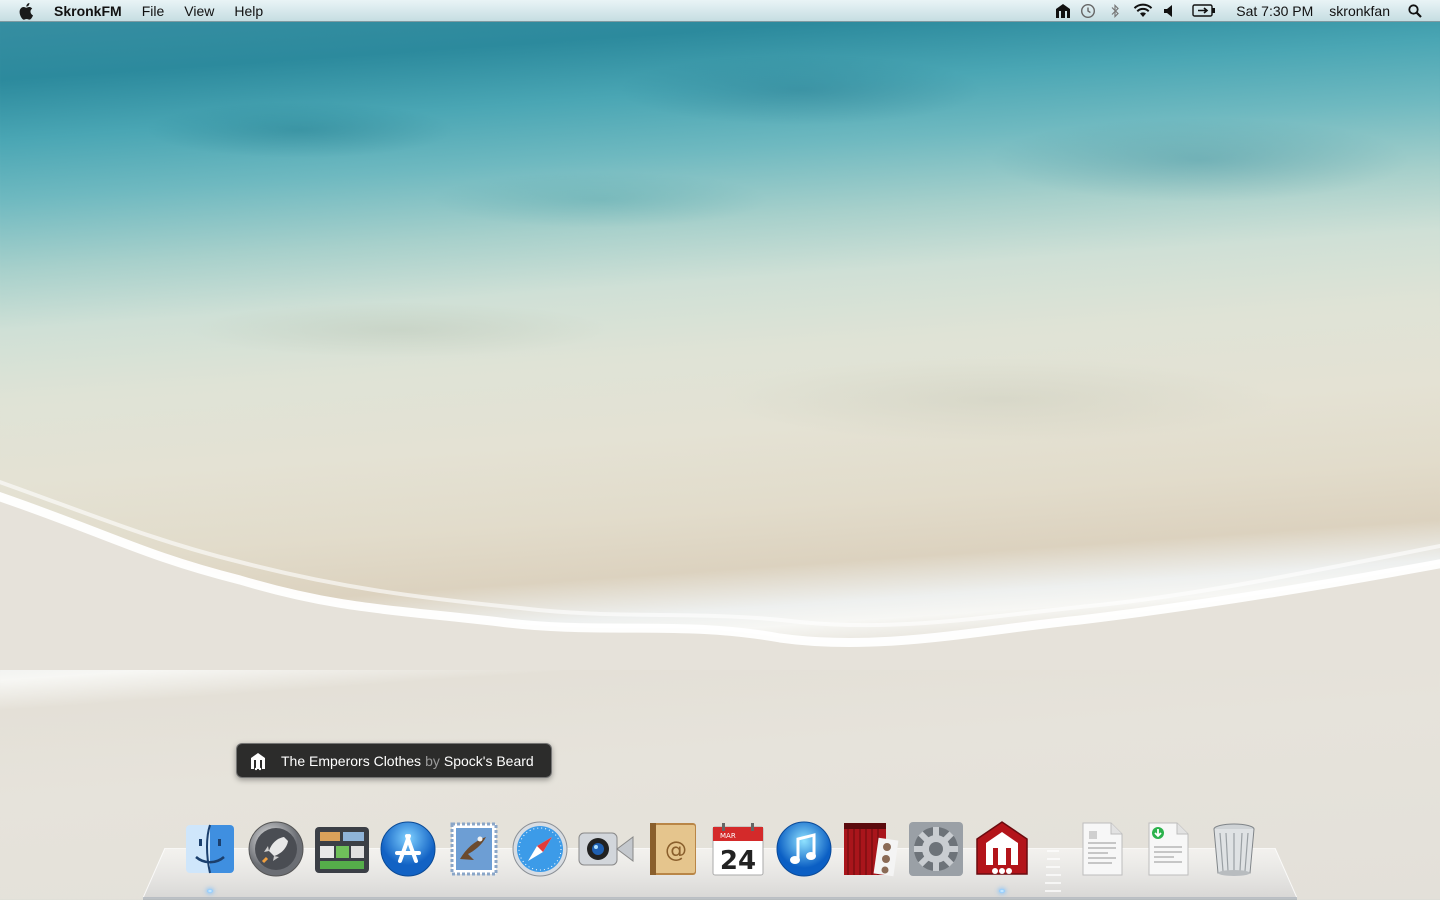 This screenshot has width=1440, height=900. I want to click on dock-finder, so click(210, 849).